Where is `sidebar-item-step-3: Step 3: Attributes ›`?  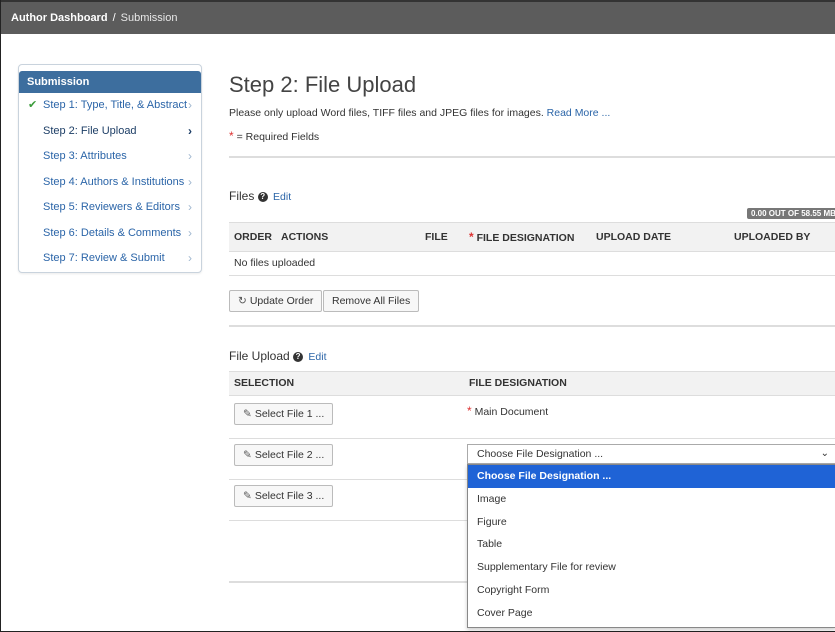 sidebar-item-step-3: Step 3: Attributes › is located at coordinates (110, 157).